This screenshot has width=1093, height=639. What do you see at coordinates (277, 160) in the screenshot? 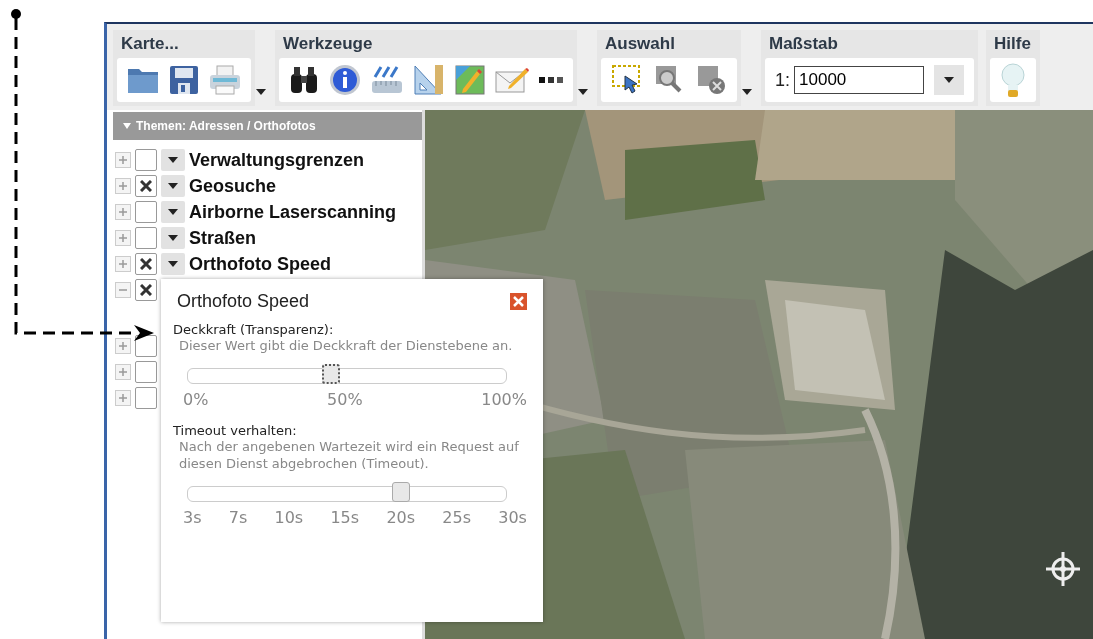
I see `layer-label: Verwaltungsgrenzen` at bounding box center [277, 160].